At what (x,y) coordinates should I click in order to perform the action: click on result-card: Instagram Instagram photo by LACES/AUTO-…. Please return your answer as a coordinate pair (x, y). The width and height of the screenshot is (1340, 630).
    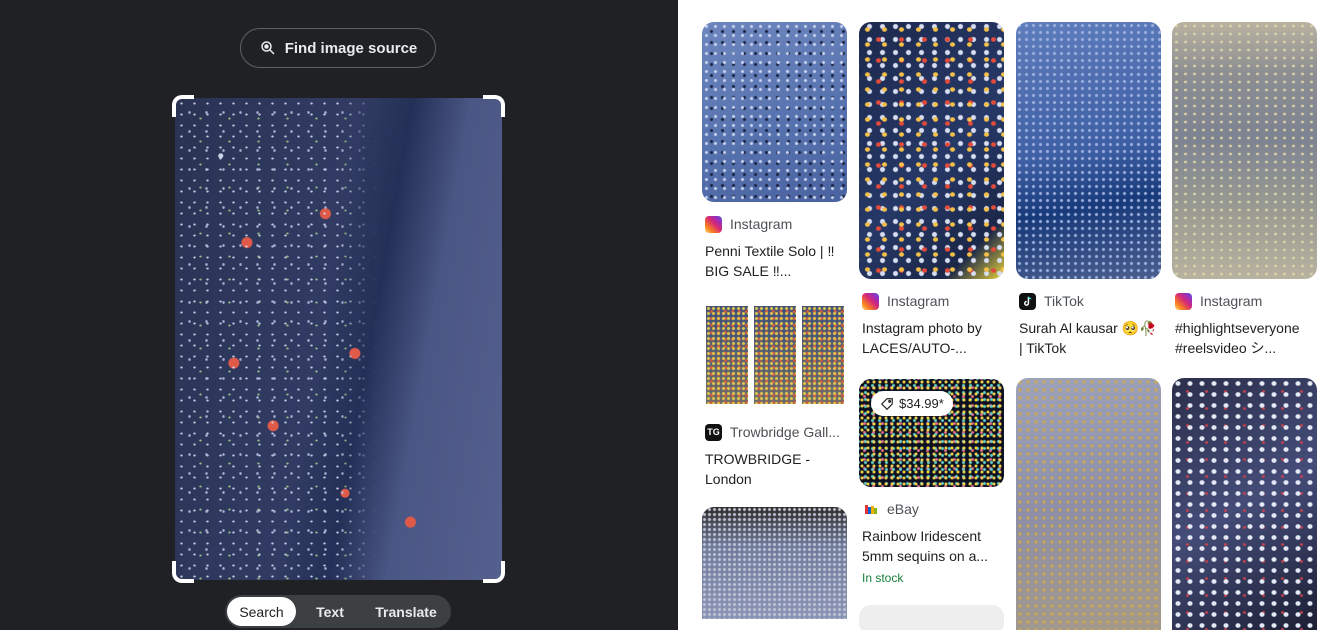
    Looking at the image, I should click on (931, 190).